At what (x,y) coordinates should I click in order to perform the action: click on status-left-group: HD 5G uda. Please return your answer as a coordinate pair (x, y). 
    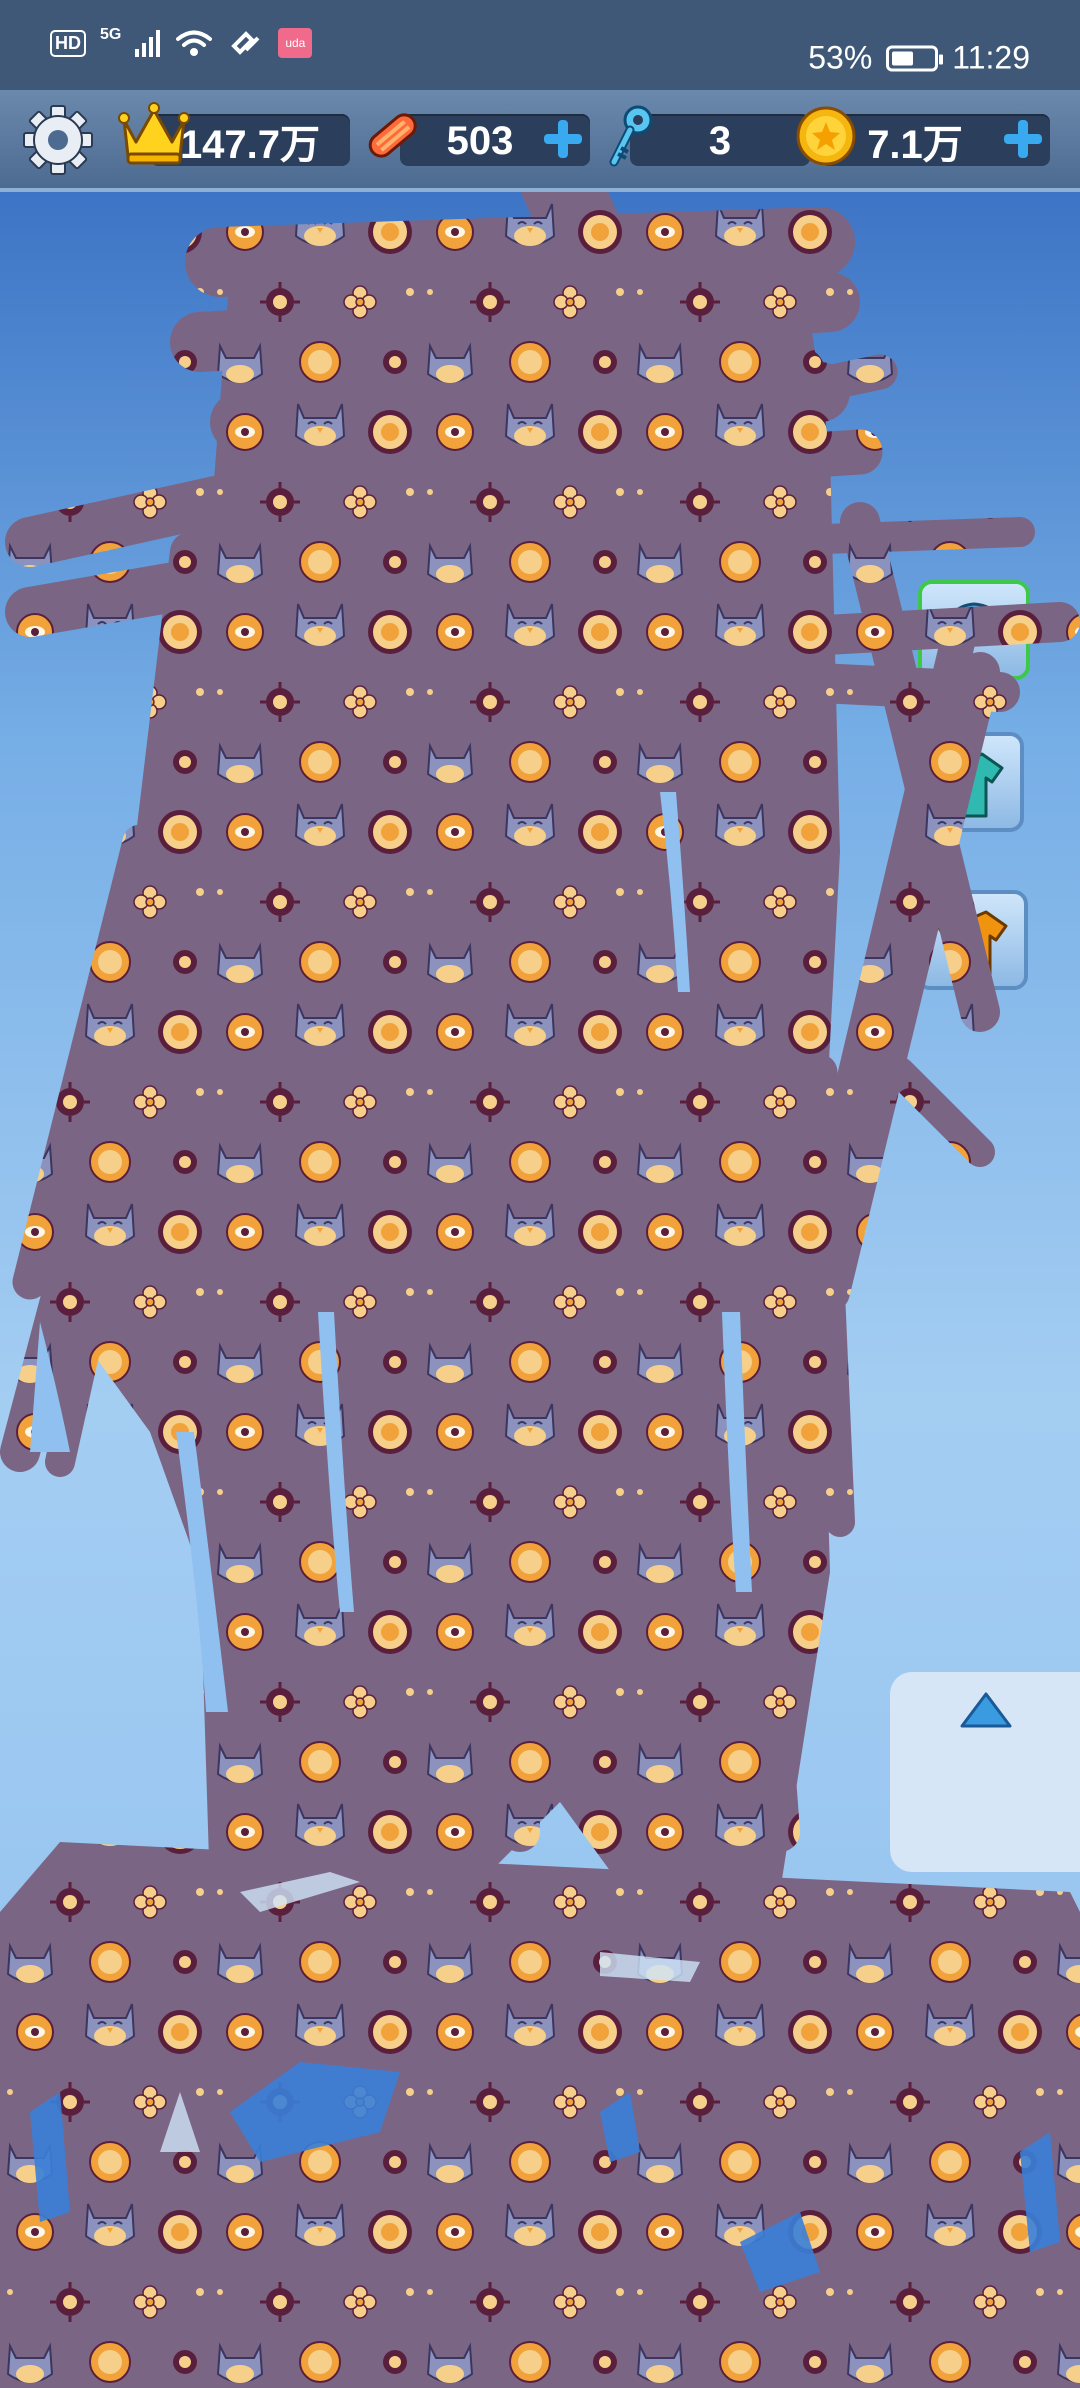
    Looking at the image, I should click on (181, 42).